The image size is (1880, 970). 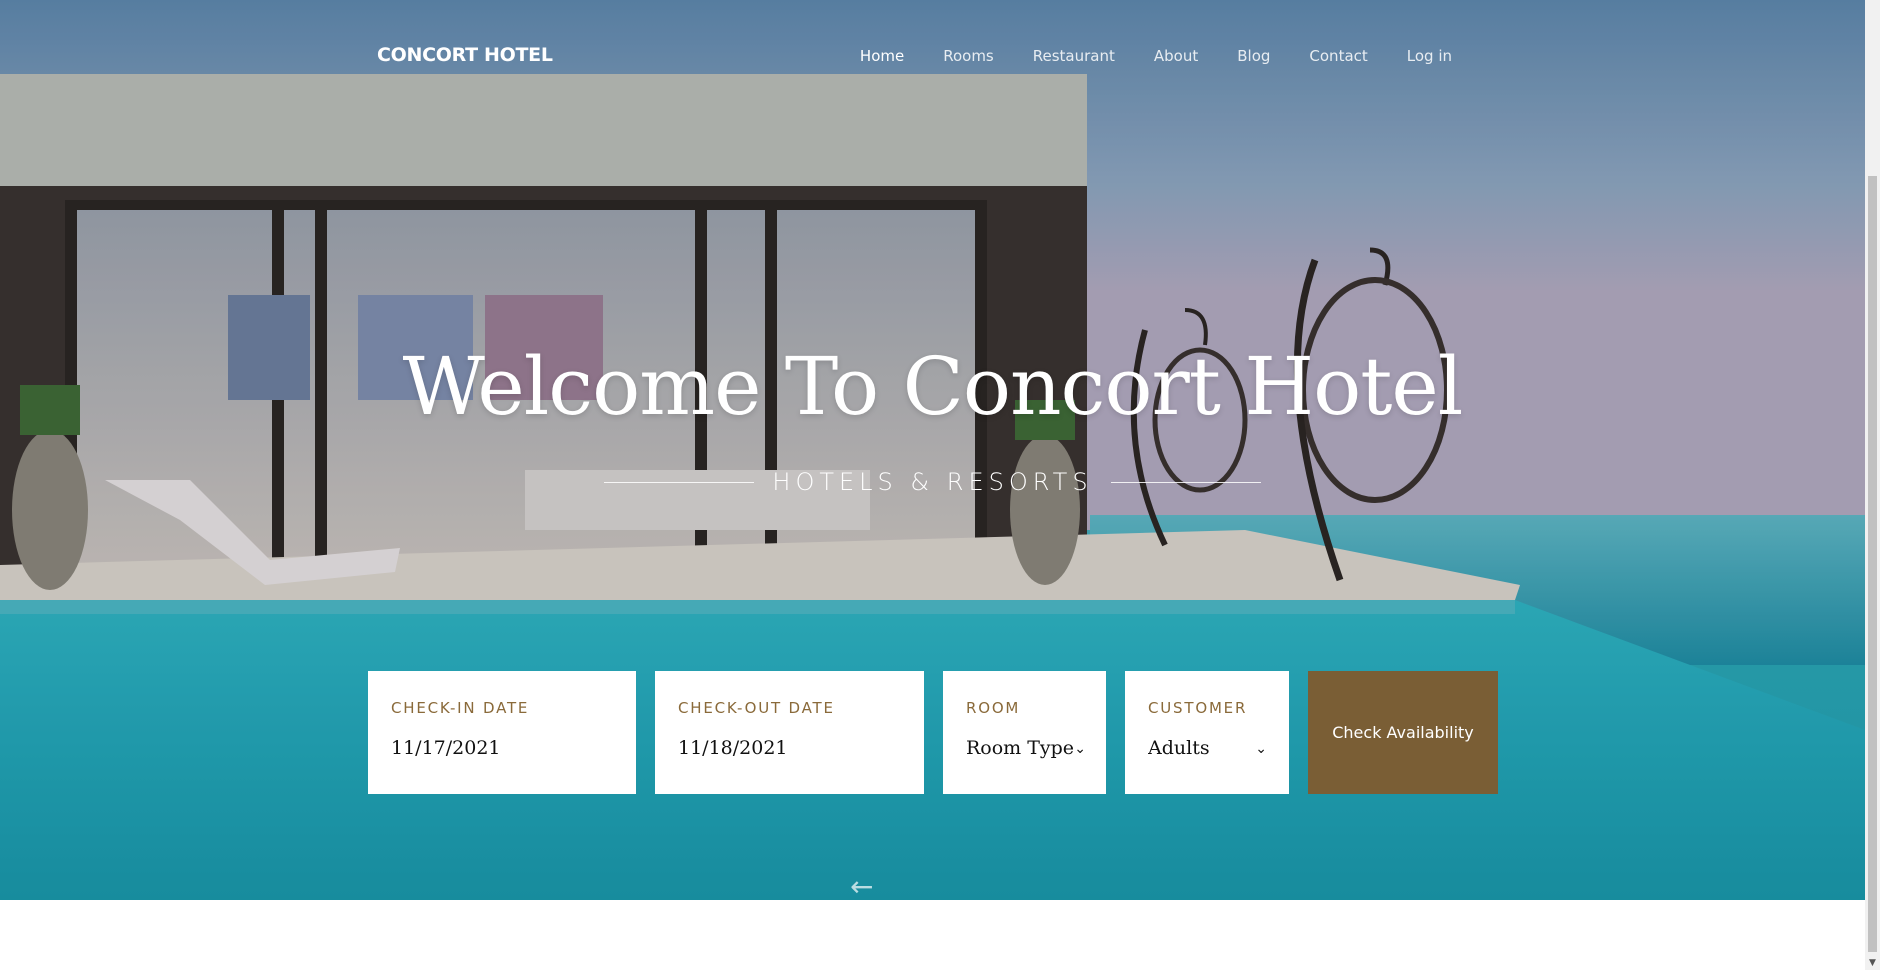 I want to click on hero-subtitle-row: HOTELS & RESORTS, so click(x=932, y=482).